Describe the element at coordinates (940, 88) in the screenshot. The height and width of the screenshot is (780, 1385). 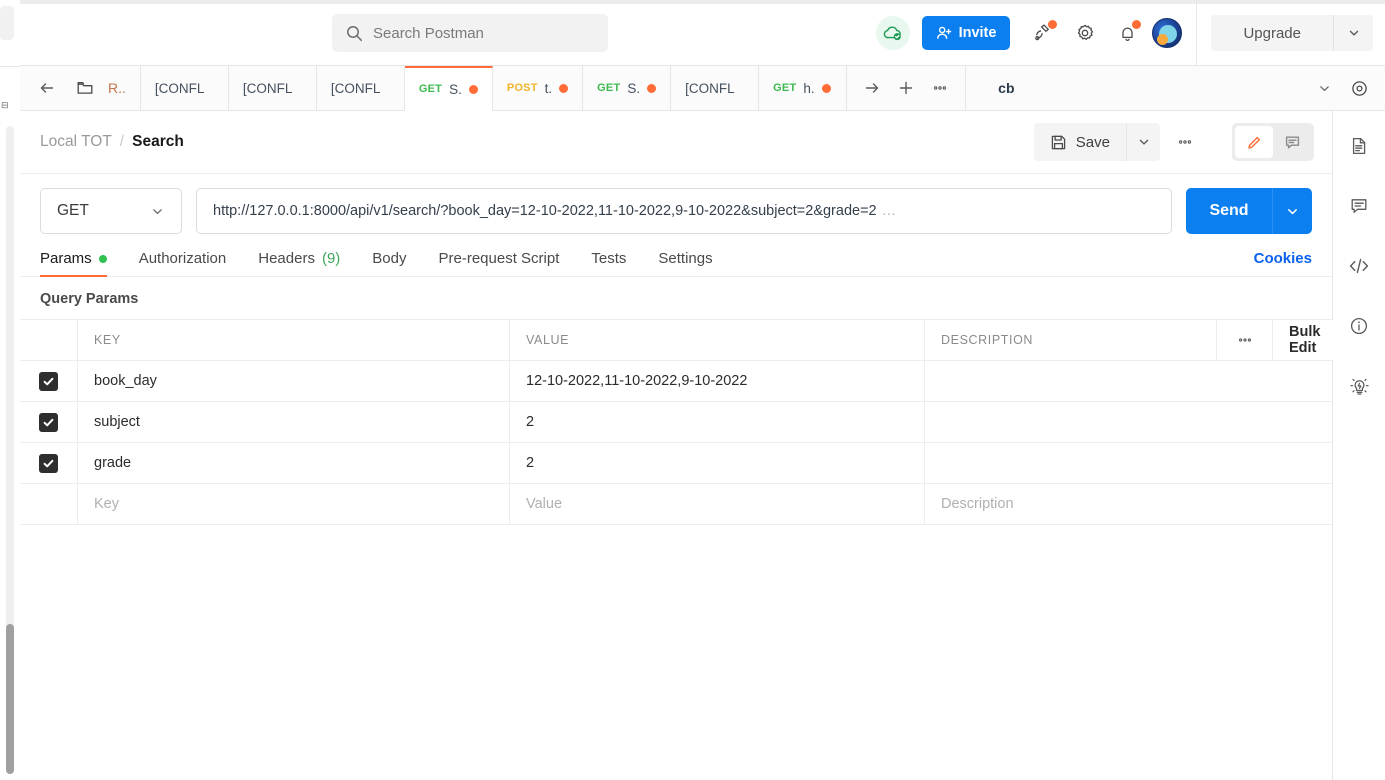
I see `tab-options-button` at that location.